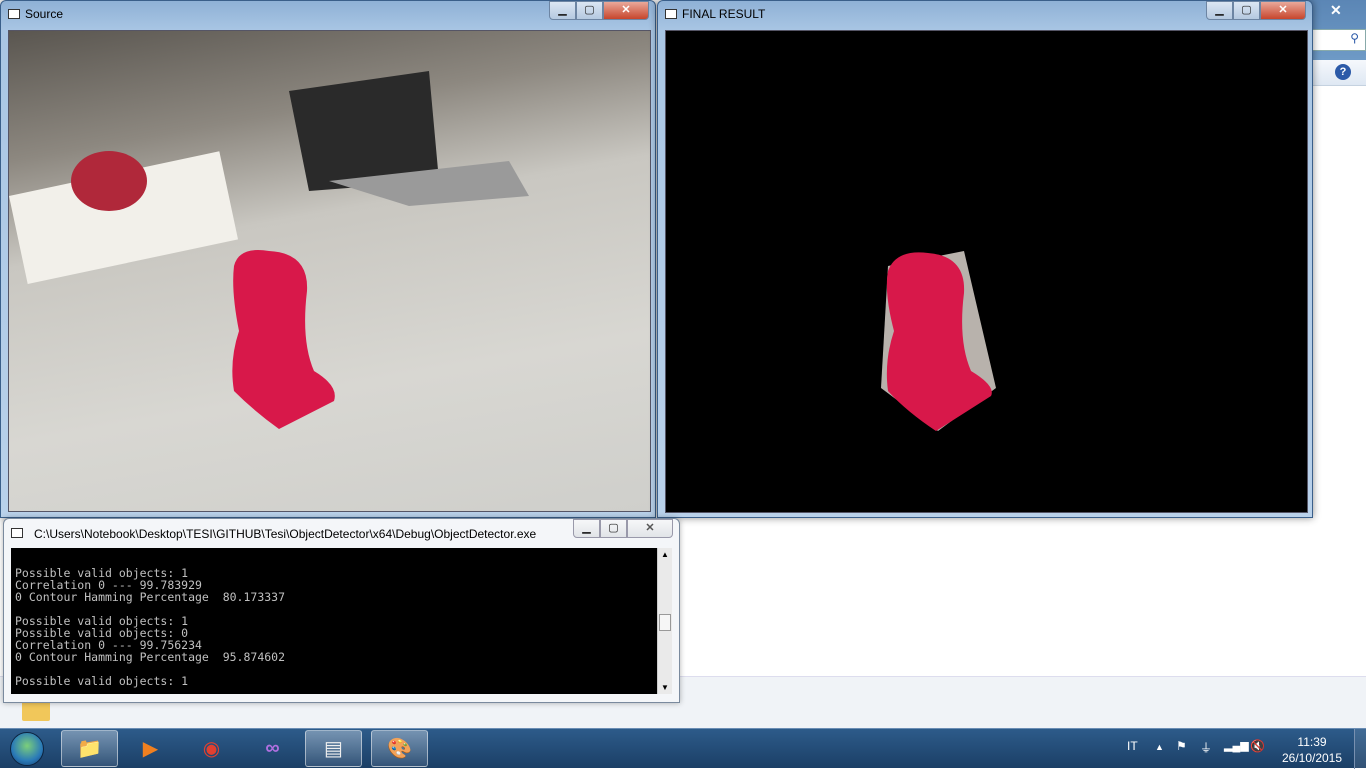 This screenshot has width=1366, height=769. Describe the element at coordinates (1257, 746) in the screenshot. I see `volume-muted-icon: 🔇` at that location.